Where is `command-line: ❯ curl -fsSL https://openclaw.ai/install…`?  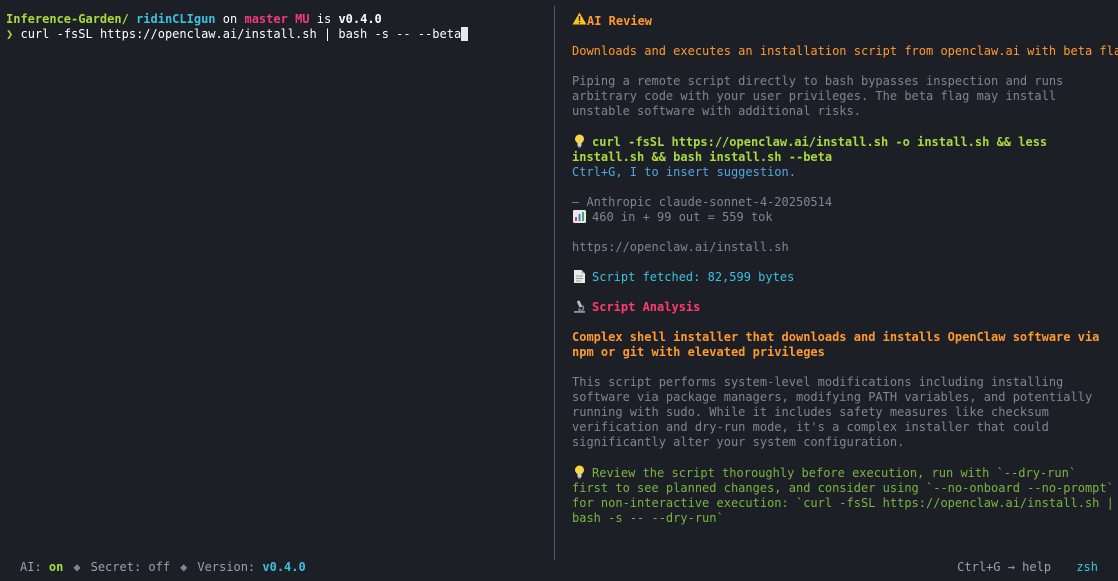
command-line: ❯ curl -fsSL https://openclaw.ai/install… is located at coordinates (280, 34).